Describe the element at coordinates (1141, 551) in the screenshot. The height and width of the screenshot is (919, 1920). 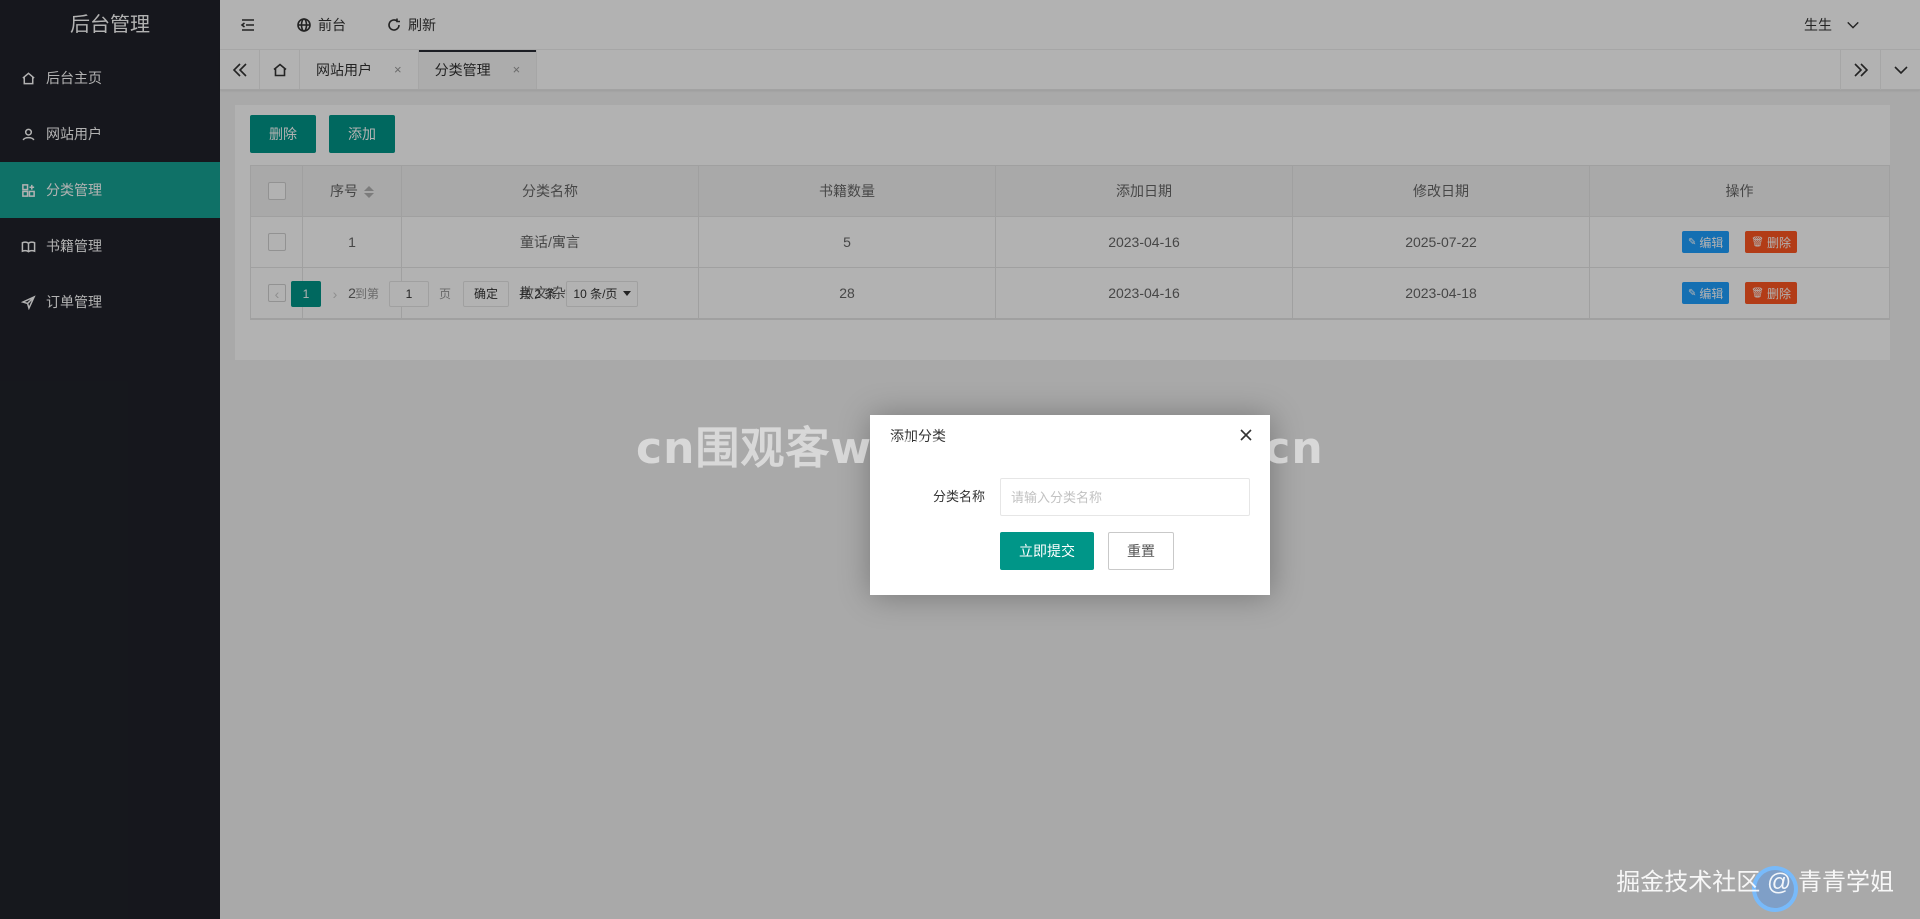
I see `reset-button: 重置` at that location.